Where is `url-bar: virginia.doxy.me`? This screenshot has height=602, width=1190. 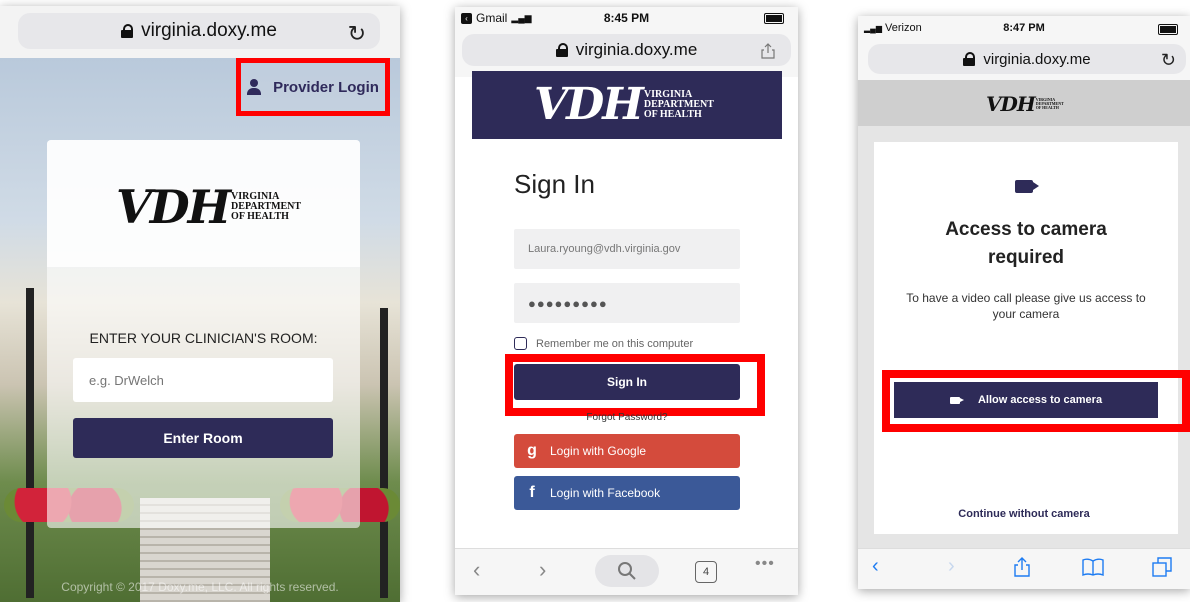 url-bar: virginia.doxy.me is located at coordinates (626, 50).